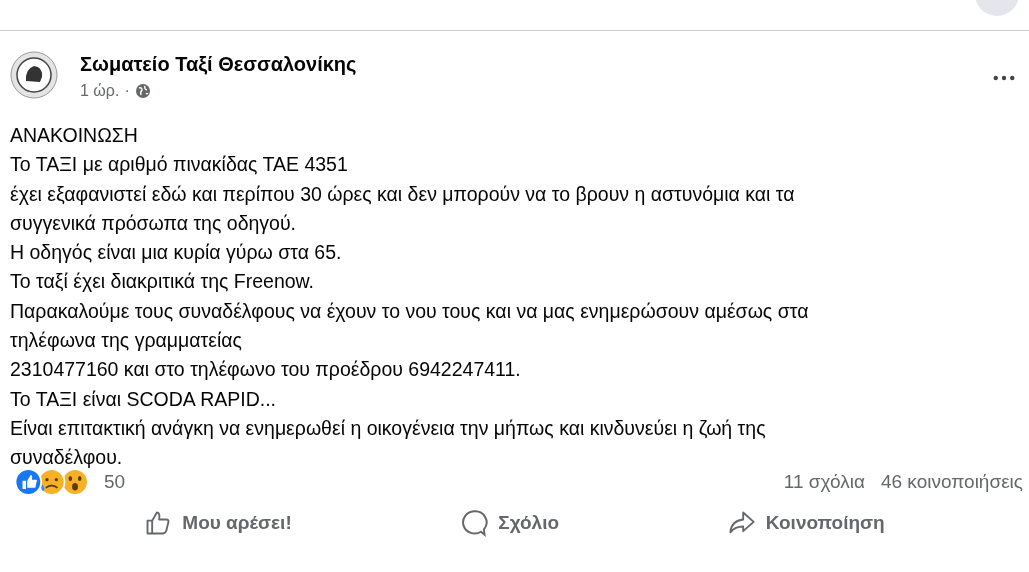 The image size is (1029, 572). What do you see at coordinates (951, 482) in the screenshot?
I see `share-count: 46 κοινοποιήσεις` at bounding box center [951, 482].